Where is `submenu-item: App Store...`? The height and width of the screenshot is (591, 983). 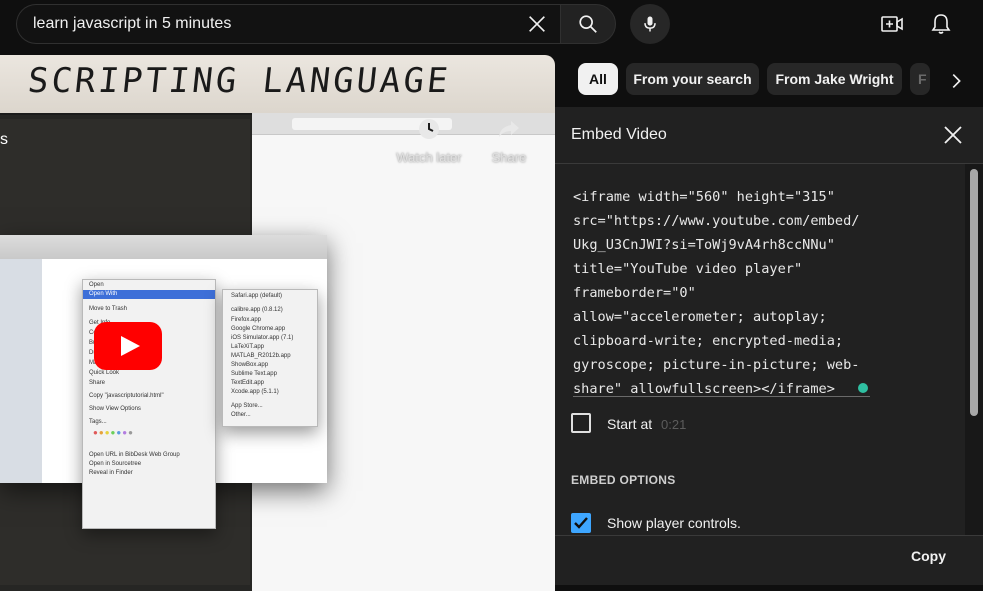
submenu-item: App Store... is located at coordinates (247, 406).